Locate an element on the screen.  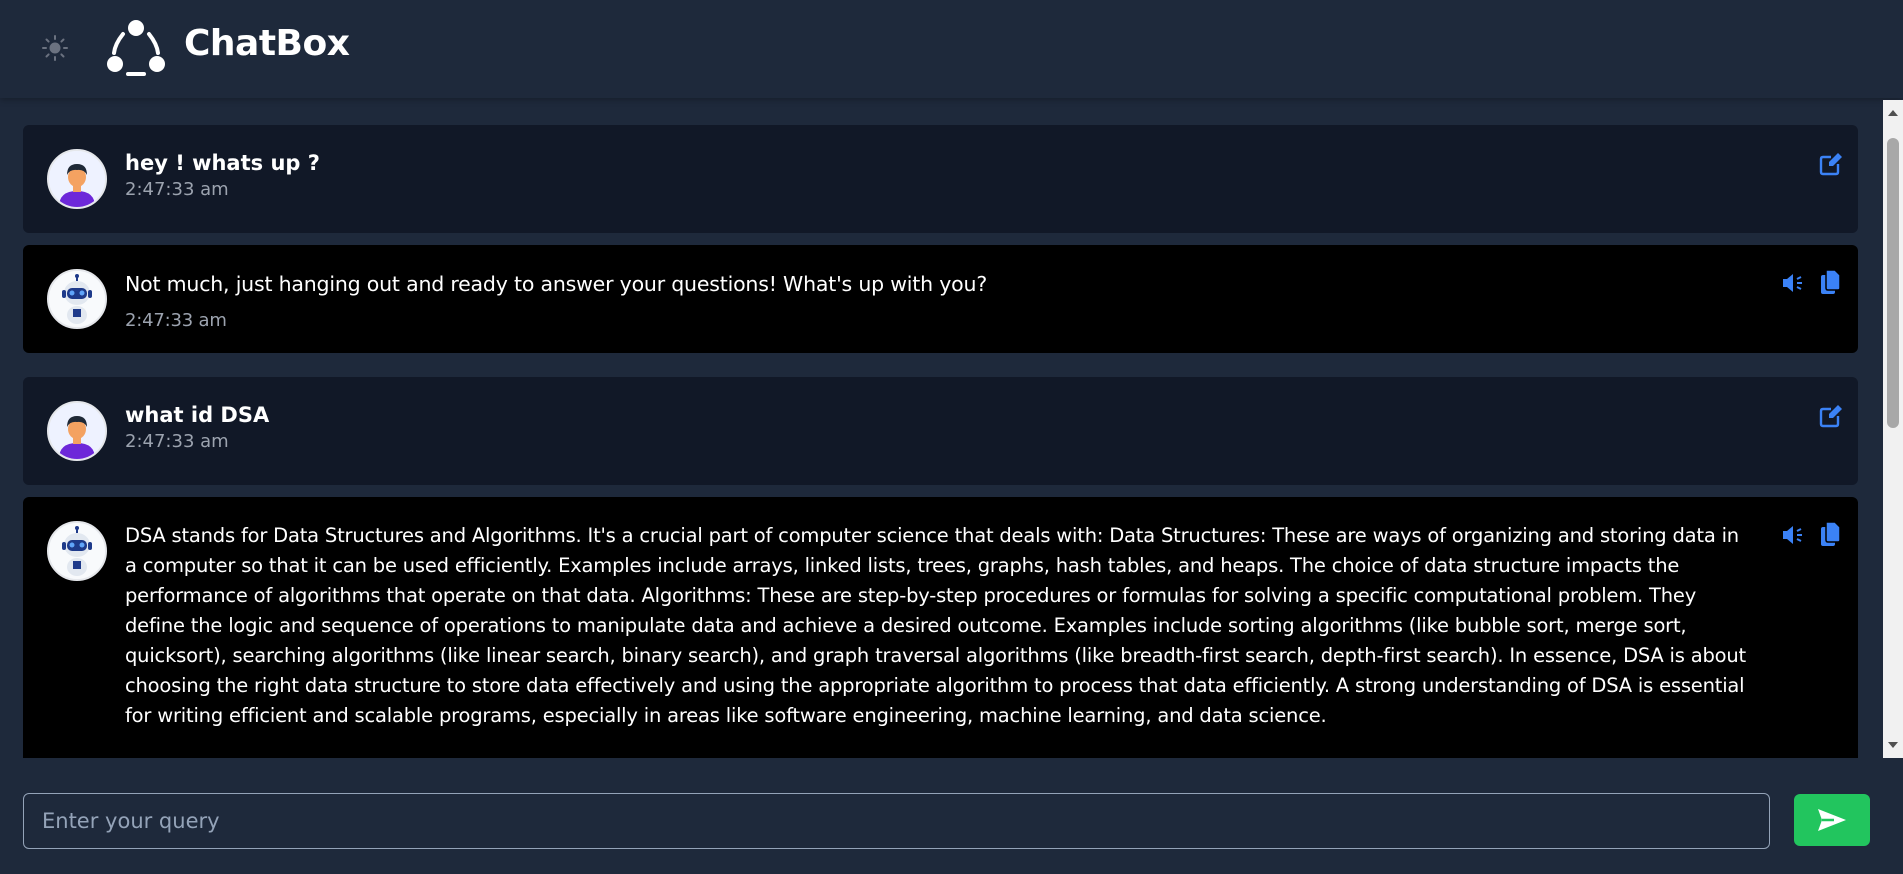
app-header: ChatBox is located at coordinates (951, 49).